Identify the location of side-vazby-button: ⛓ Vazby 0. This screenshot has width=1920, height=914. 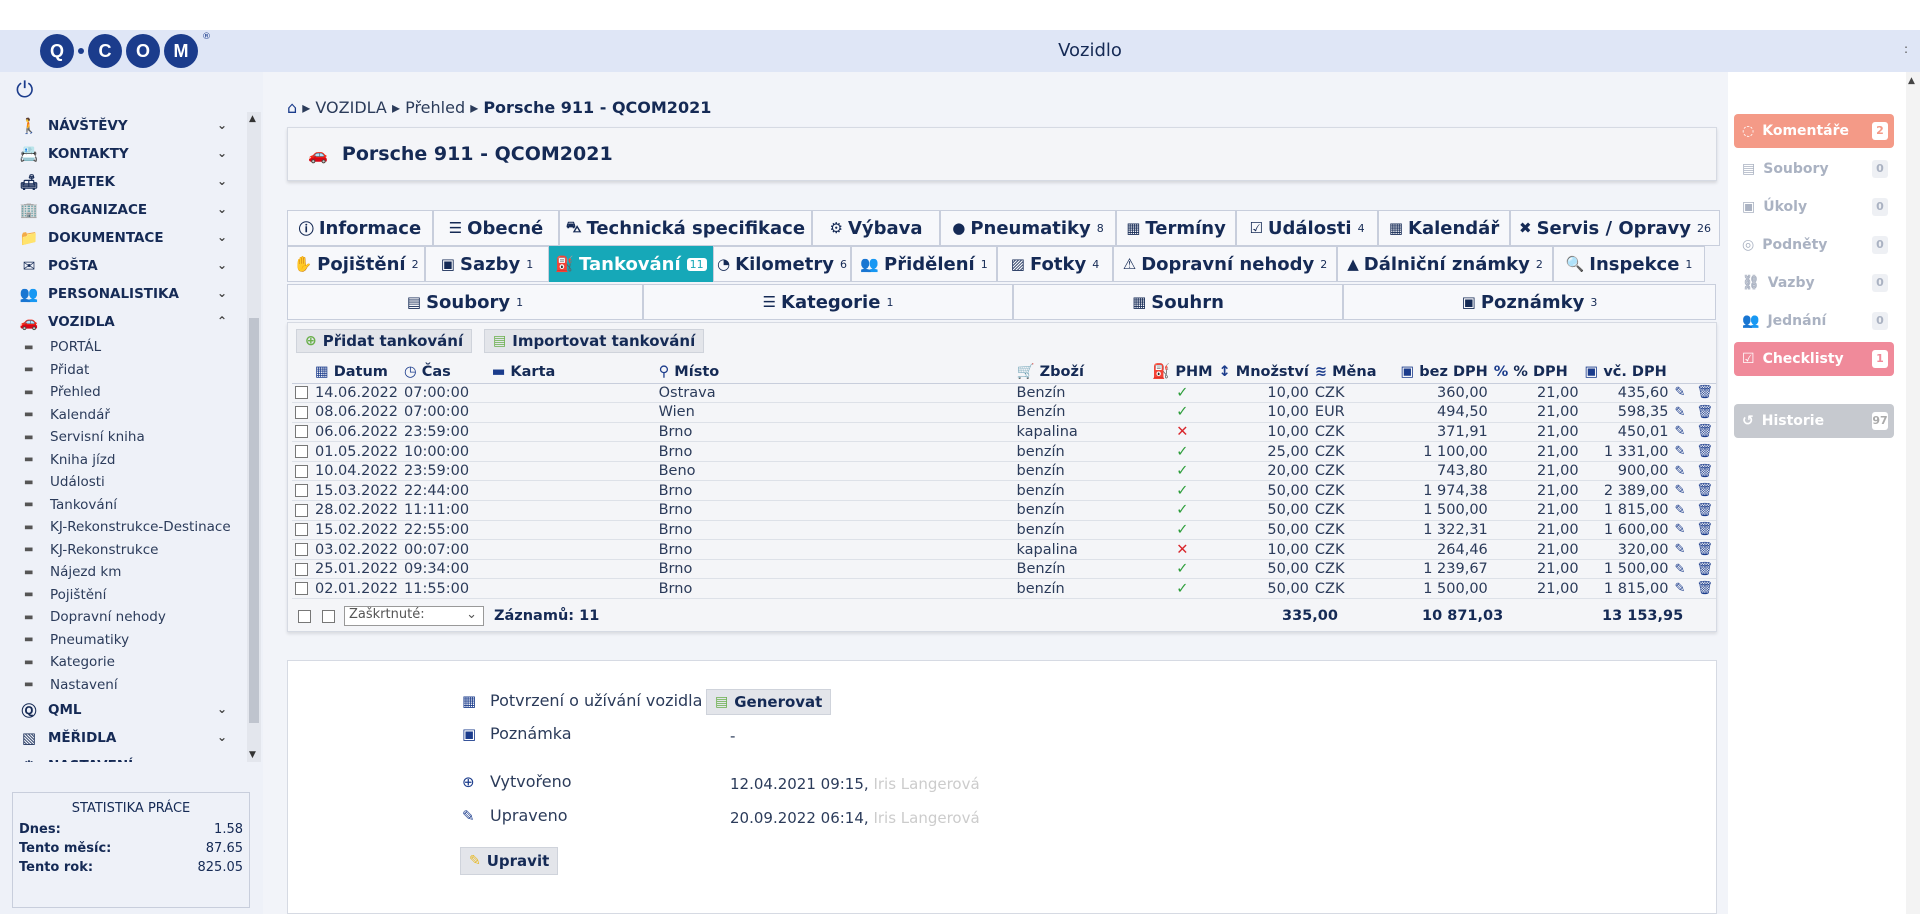
(1814, 283).